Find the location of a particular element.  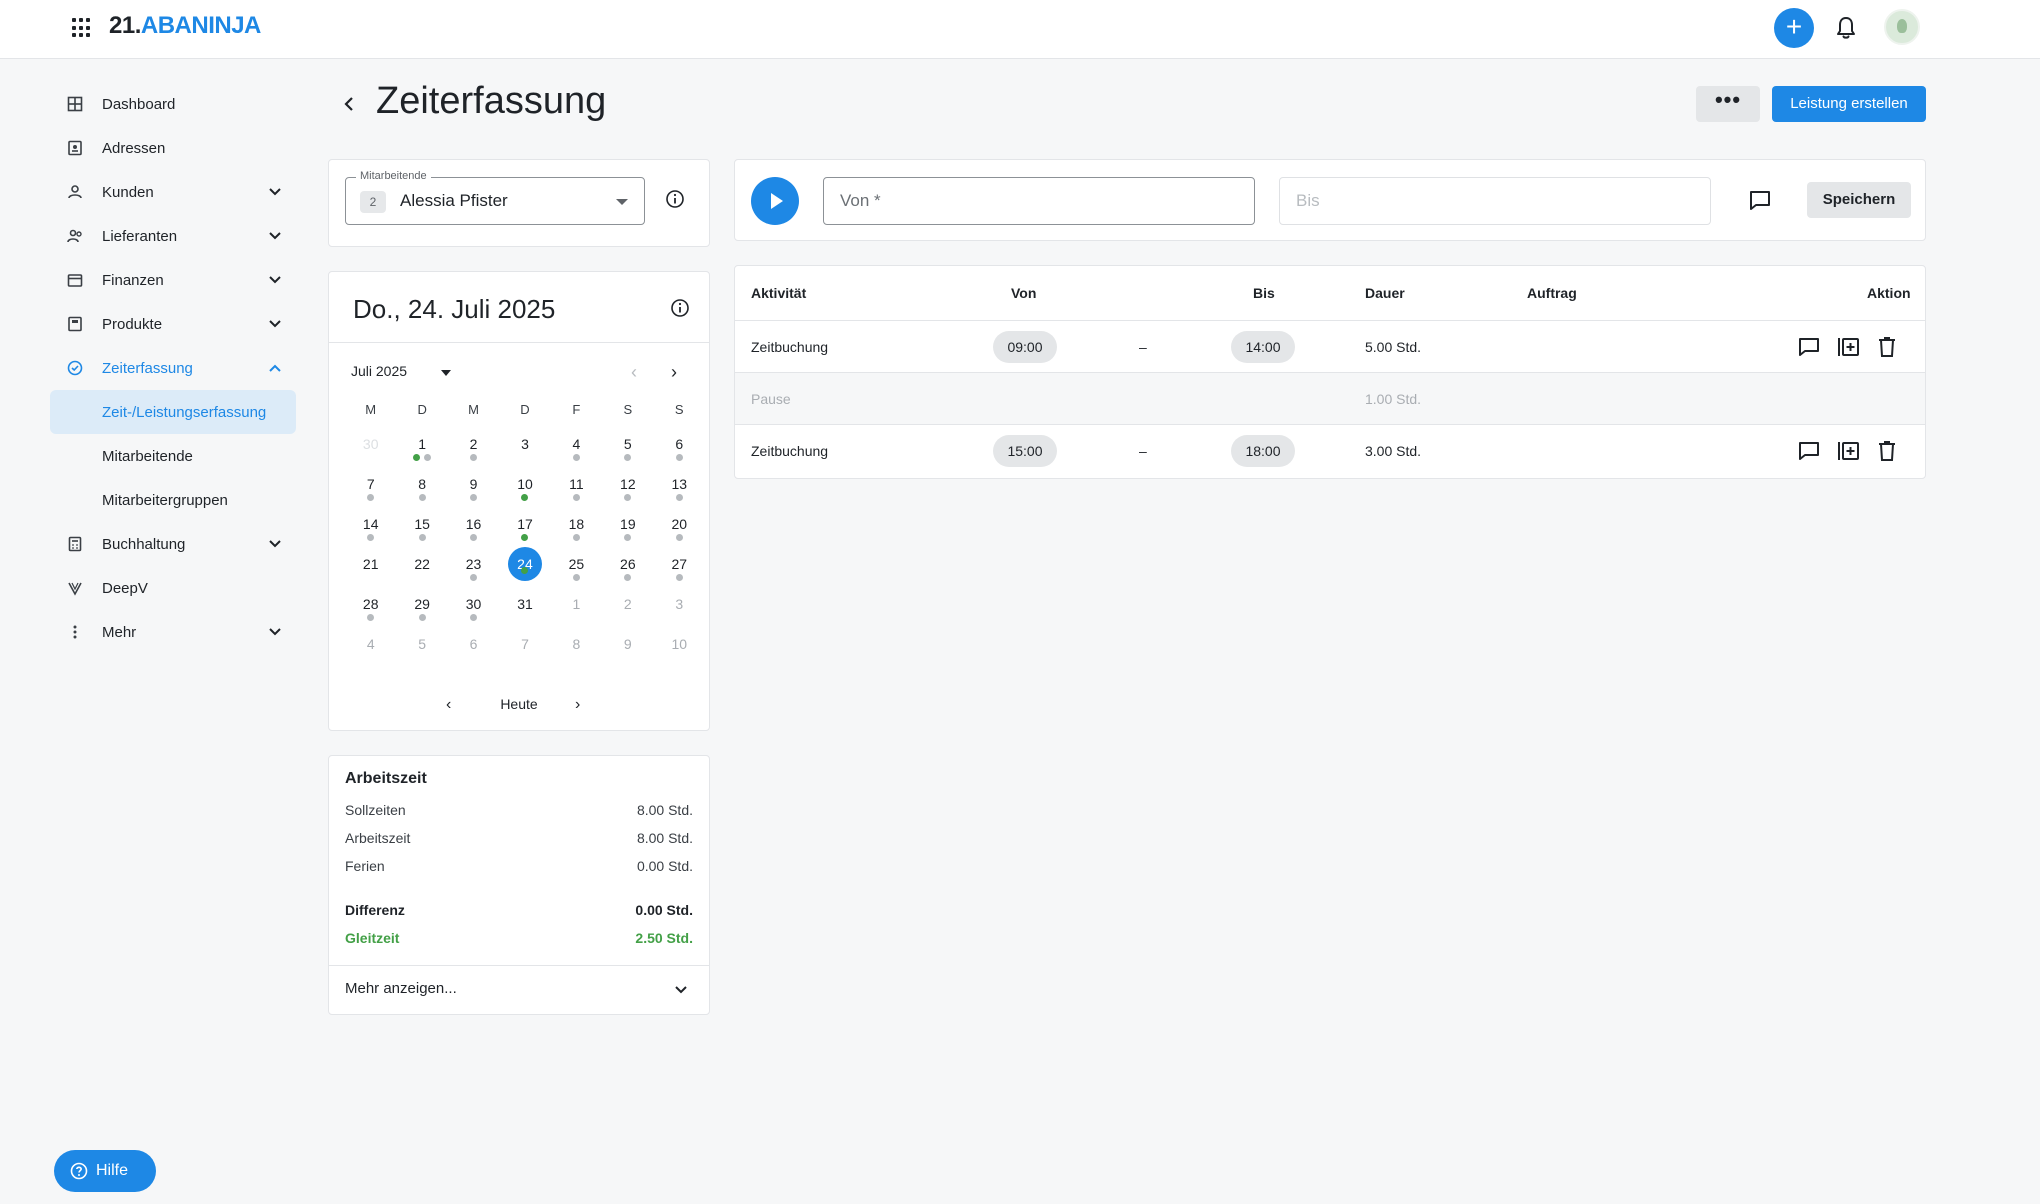

sidebar-item-deepv: DeepV is located at coordinates (173, 588).